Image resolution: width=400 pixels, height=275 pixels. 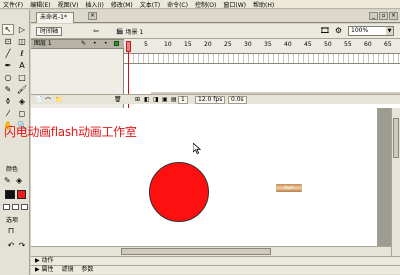 What do you see at coordinates (67, 269) in the screenshot?
I see `tab-filters: 滤镜` at bounding box center [67, 269].